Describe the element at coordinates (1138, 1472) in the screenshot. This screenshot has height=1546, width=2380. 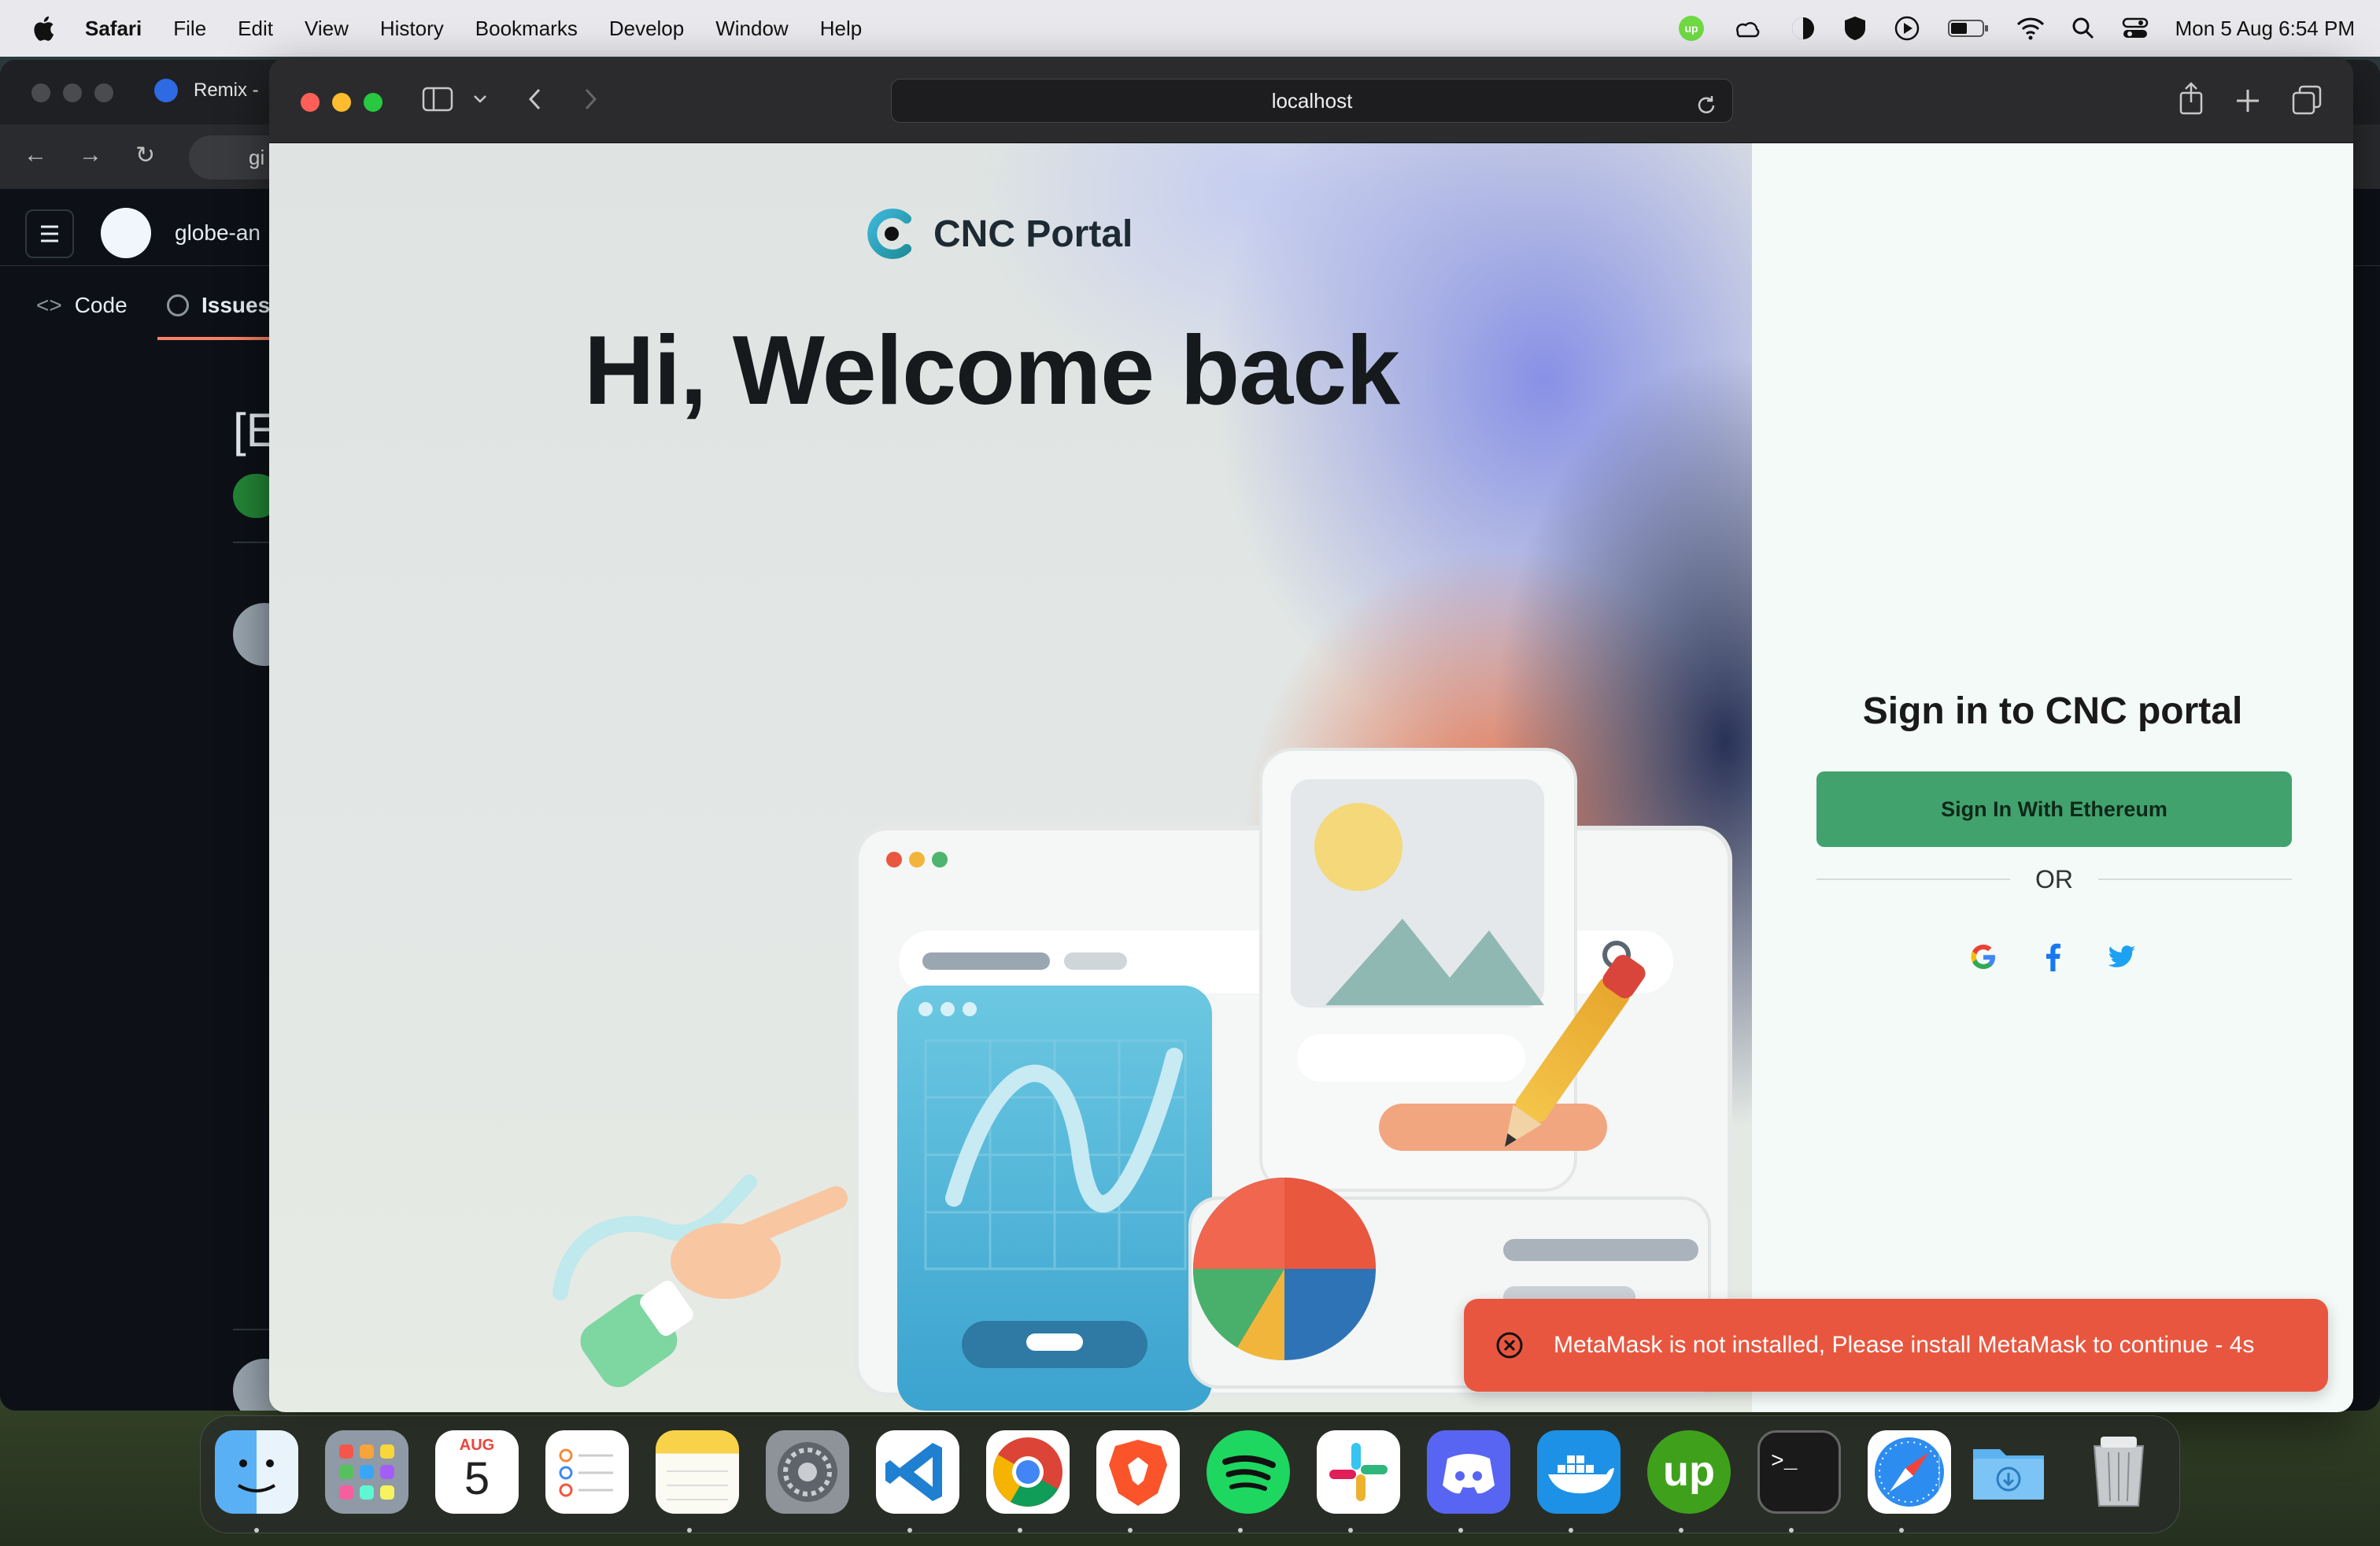
I see `brave-icon` at that location.